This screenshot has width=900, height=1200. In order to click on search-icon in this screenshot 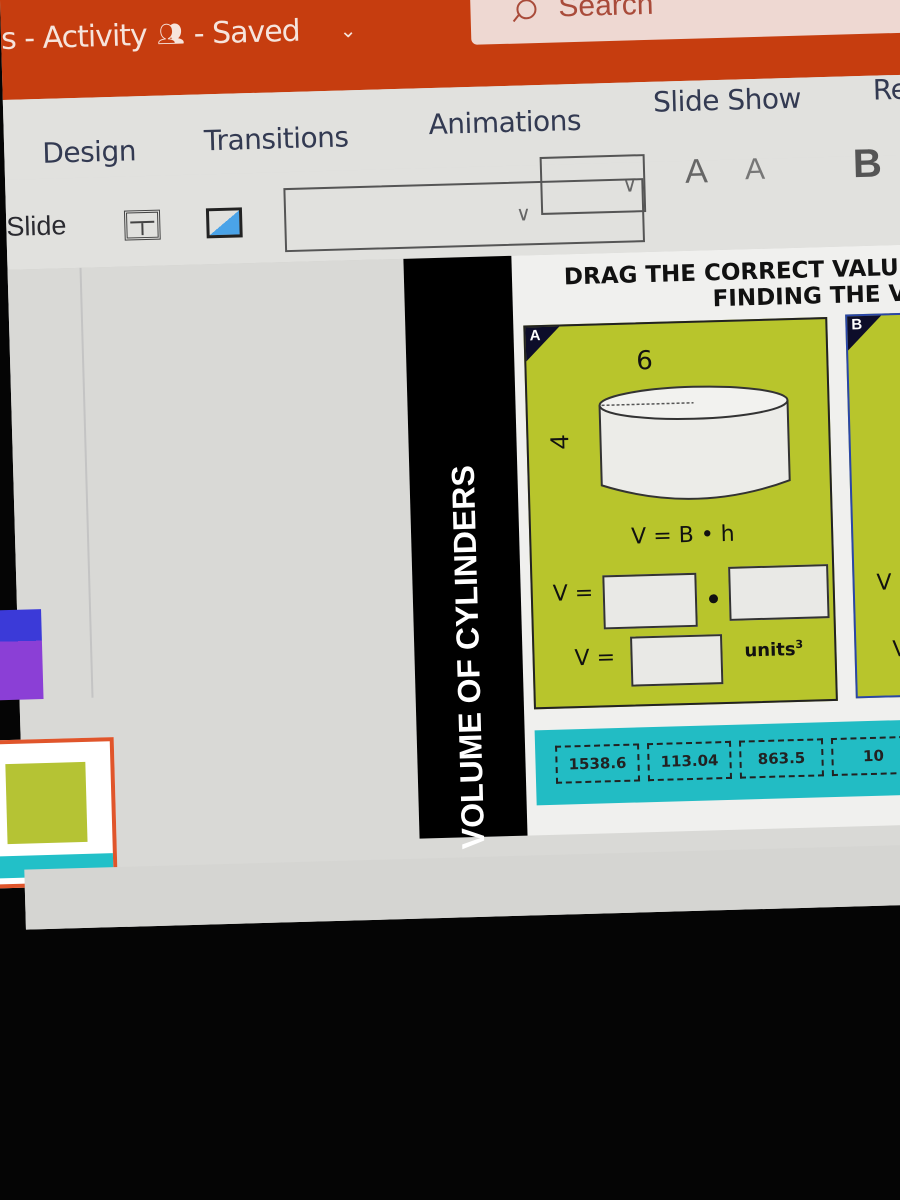, I will do `click(523, 13)`.